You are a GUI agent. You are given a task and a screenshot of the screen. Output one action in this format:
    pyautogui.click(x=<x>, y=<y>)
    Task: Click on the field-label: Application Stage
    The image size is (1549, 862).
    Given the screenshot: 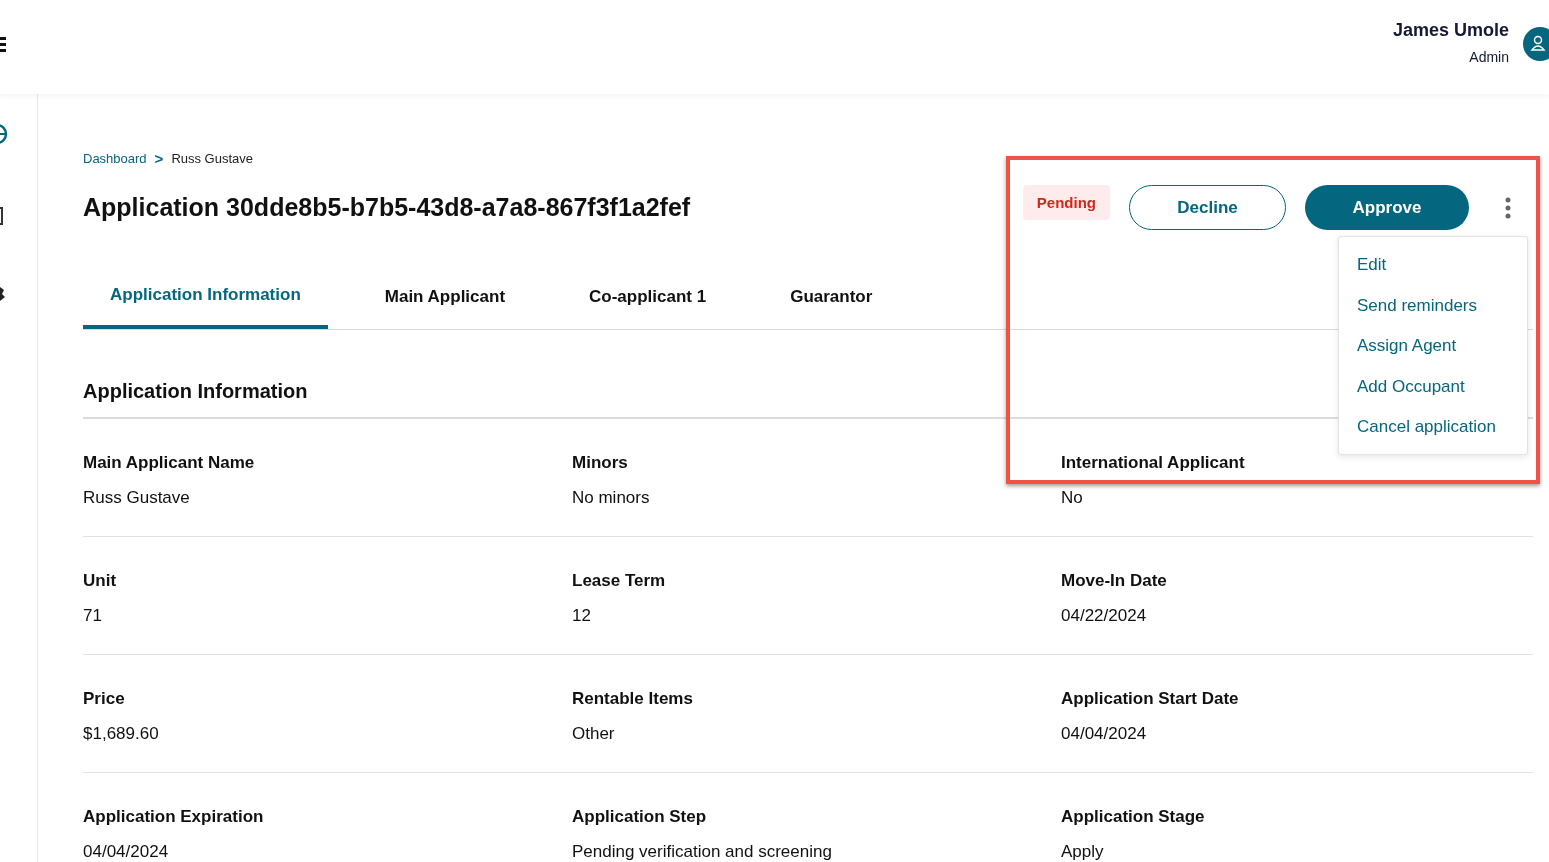 What is the action you would take?
    pyautogui.click(x=1133, y=817)
    